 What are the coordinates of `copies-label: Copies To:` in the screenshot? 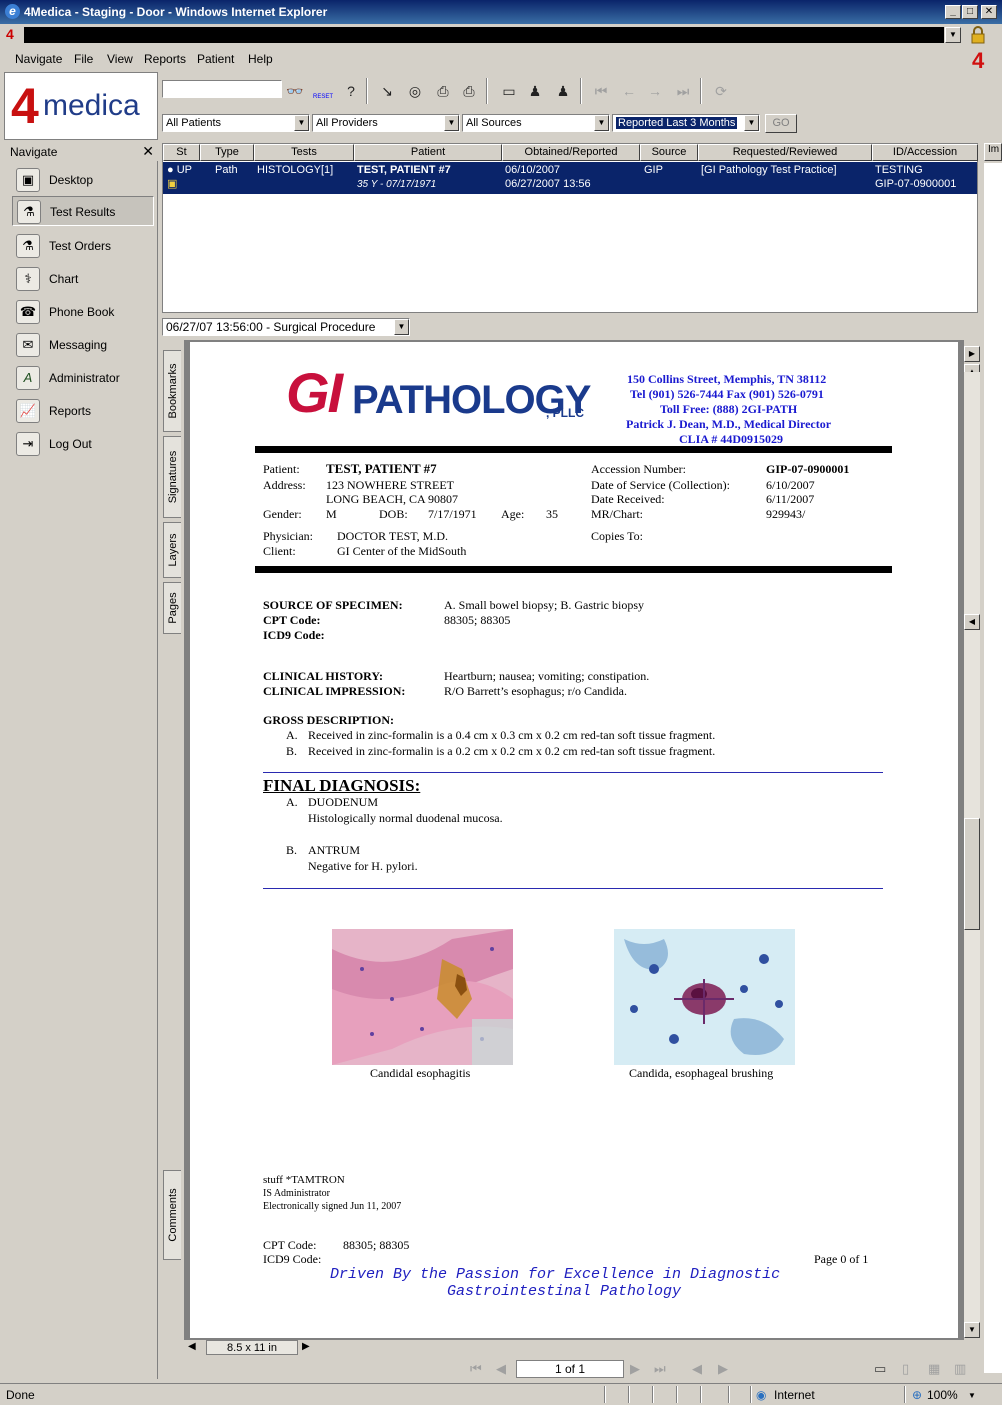 It's located at (617, 536).